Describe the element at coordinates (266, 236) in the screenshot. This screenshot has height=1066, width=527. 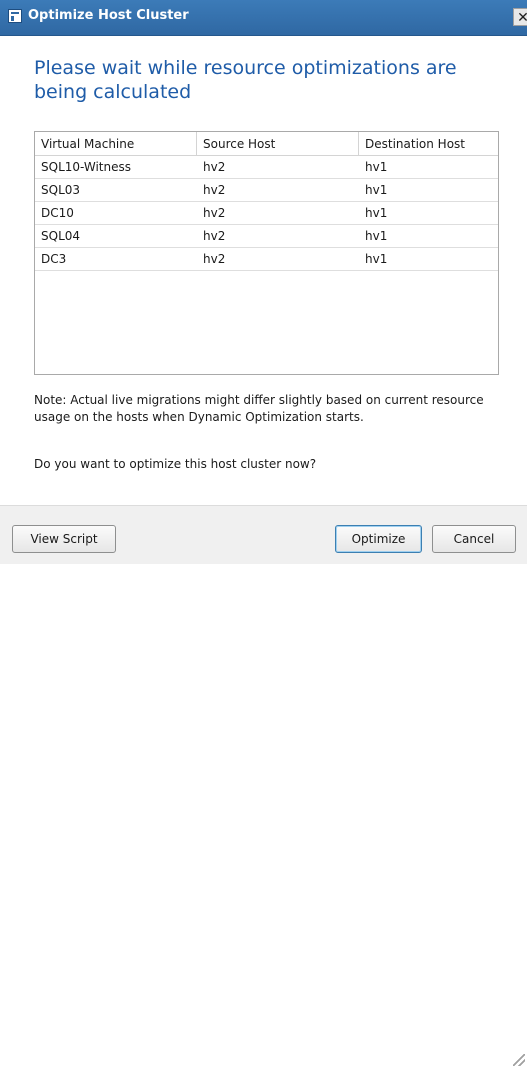
I see `table-row: SQL04 hv2 hv1` at that location.